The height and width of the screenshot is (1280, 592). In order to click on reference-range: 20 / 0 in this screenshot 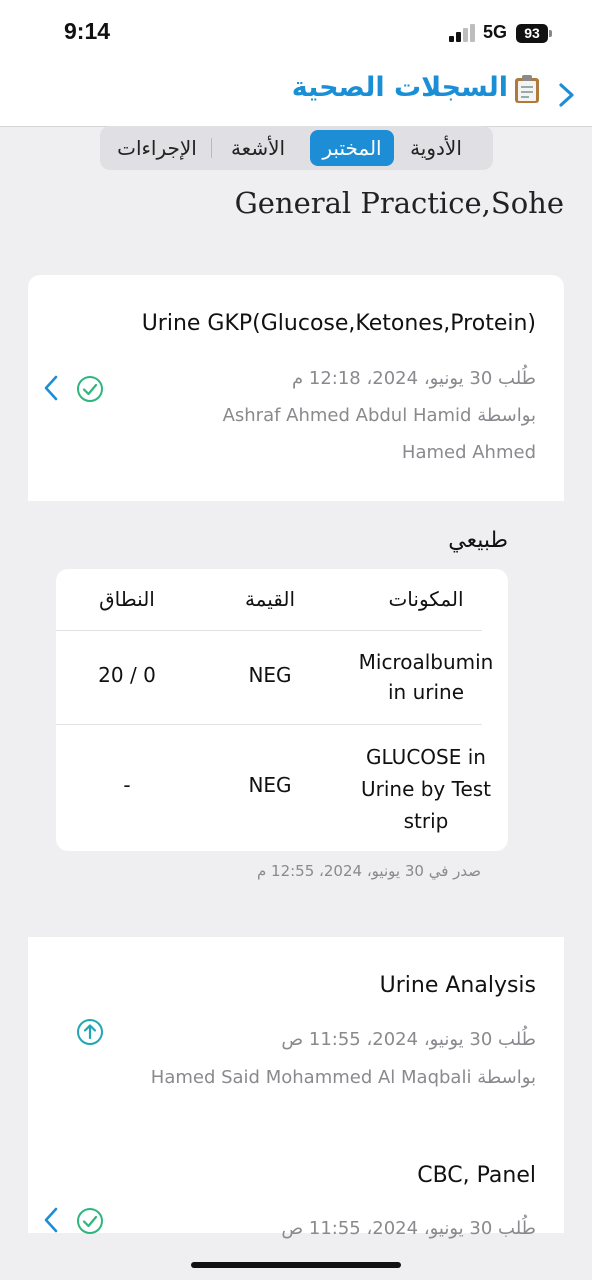, I will do `click(127, 675)`.